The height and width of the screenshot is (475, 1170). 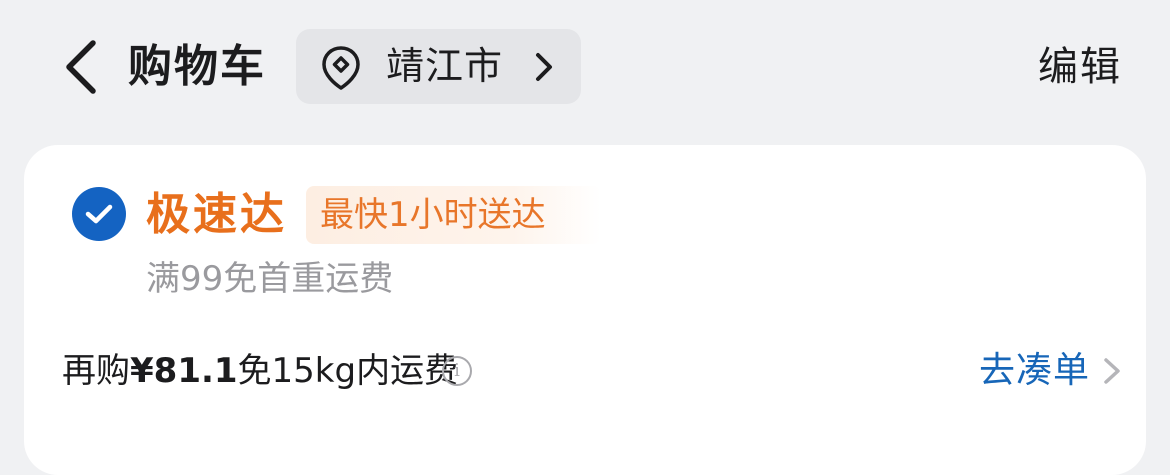 What do you see at coordinates (1034, 370) in the screenshot?
I see `go-add-label: 去凑单` at bounding box center [1034, 370].